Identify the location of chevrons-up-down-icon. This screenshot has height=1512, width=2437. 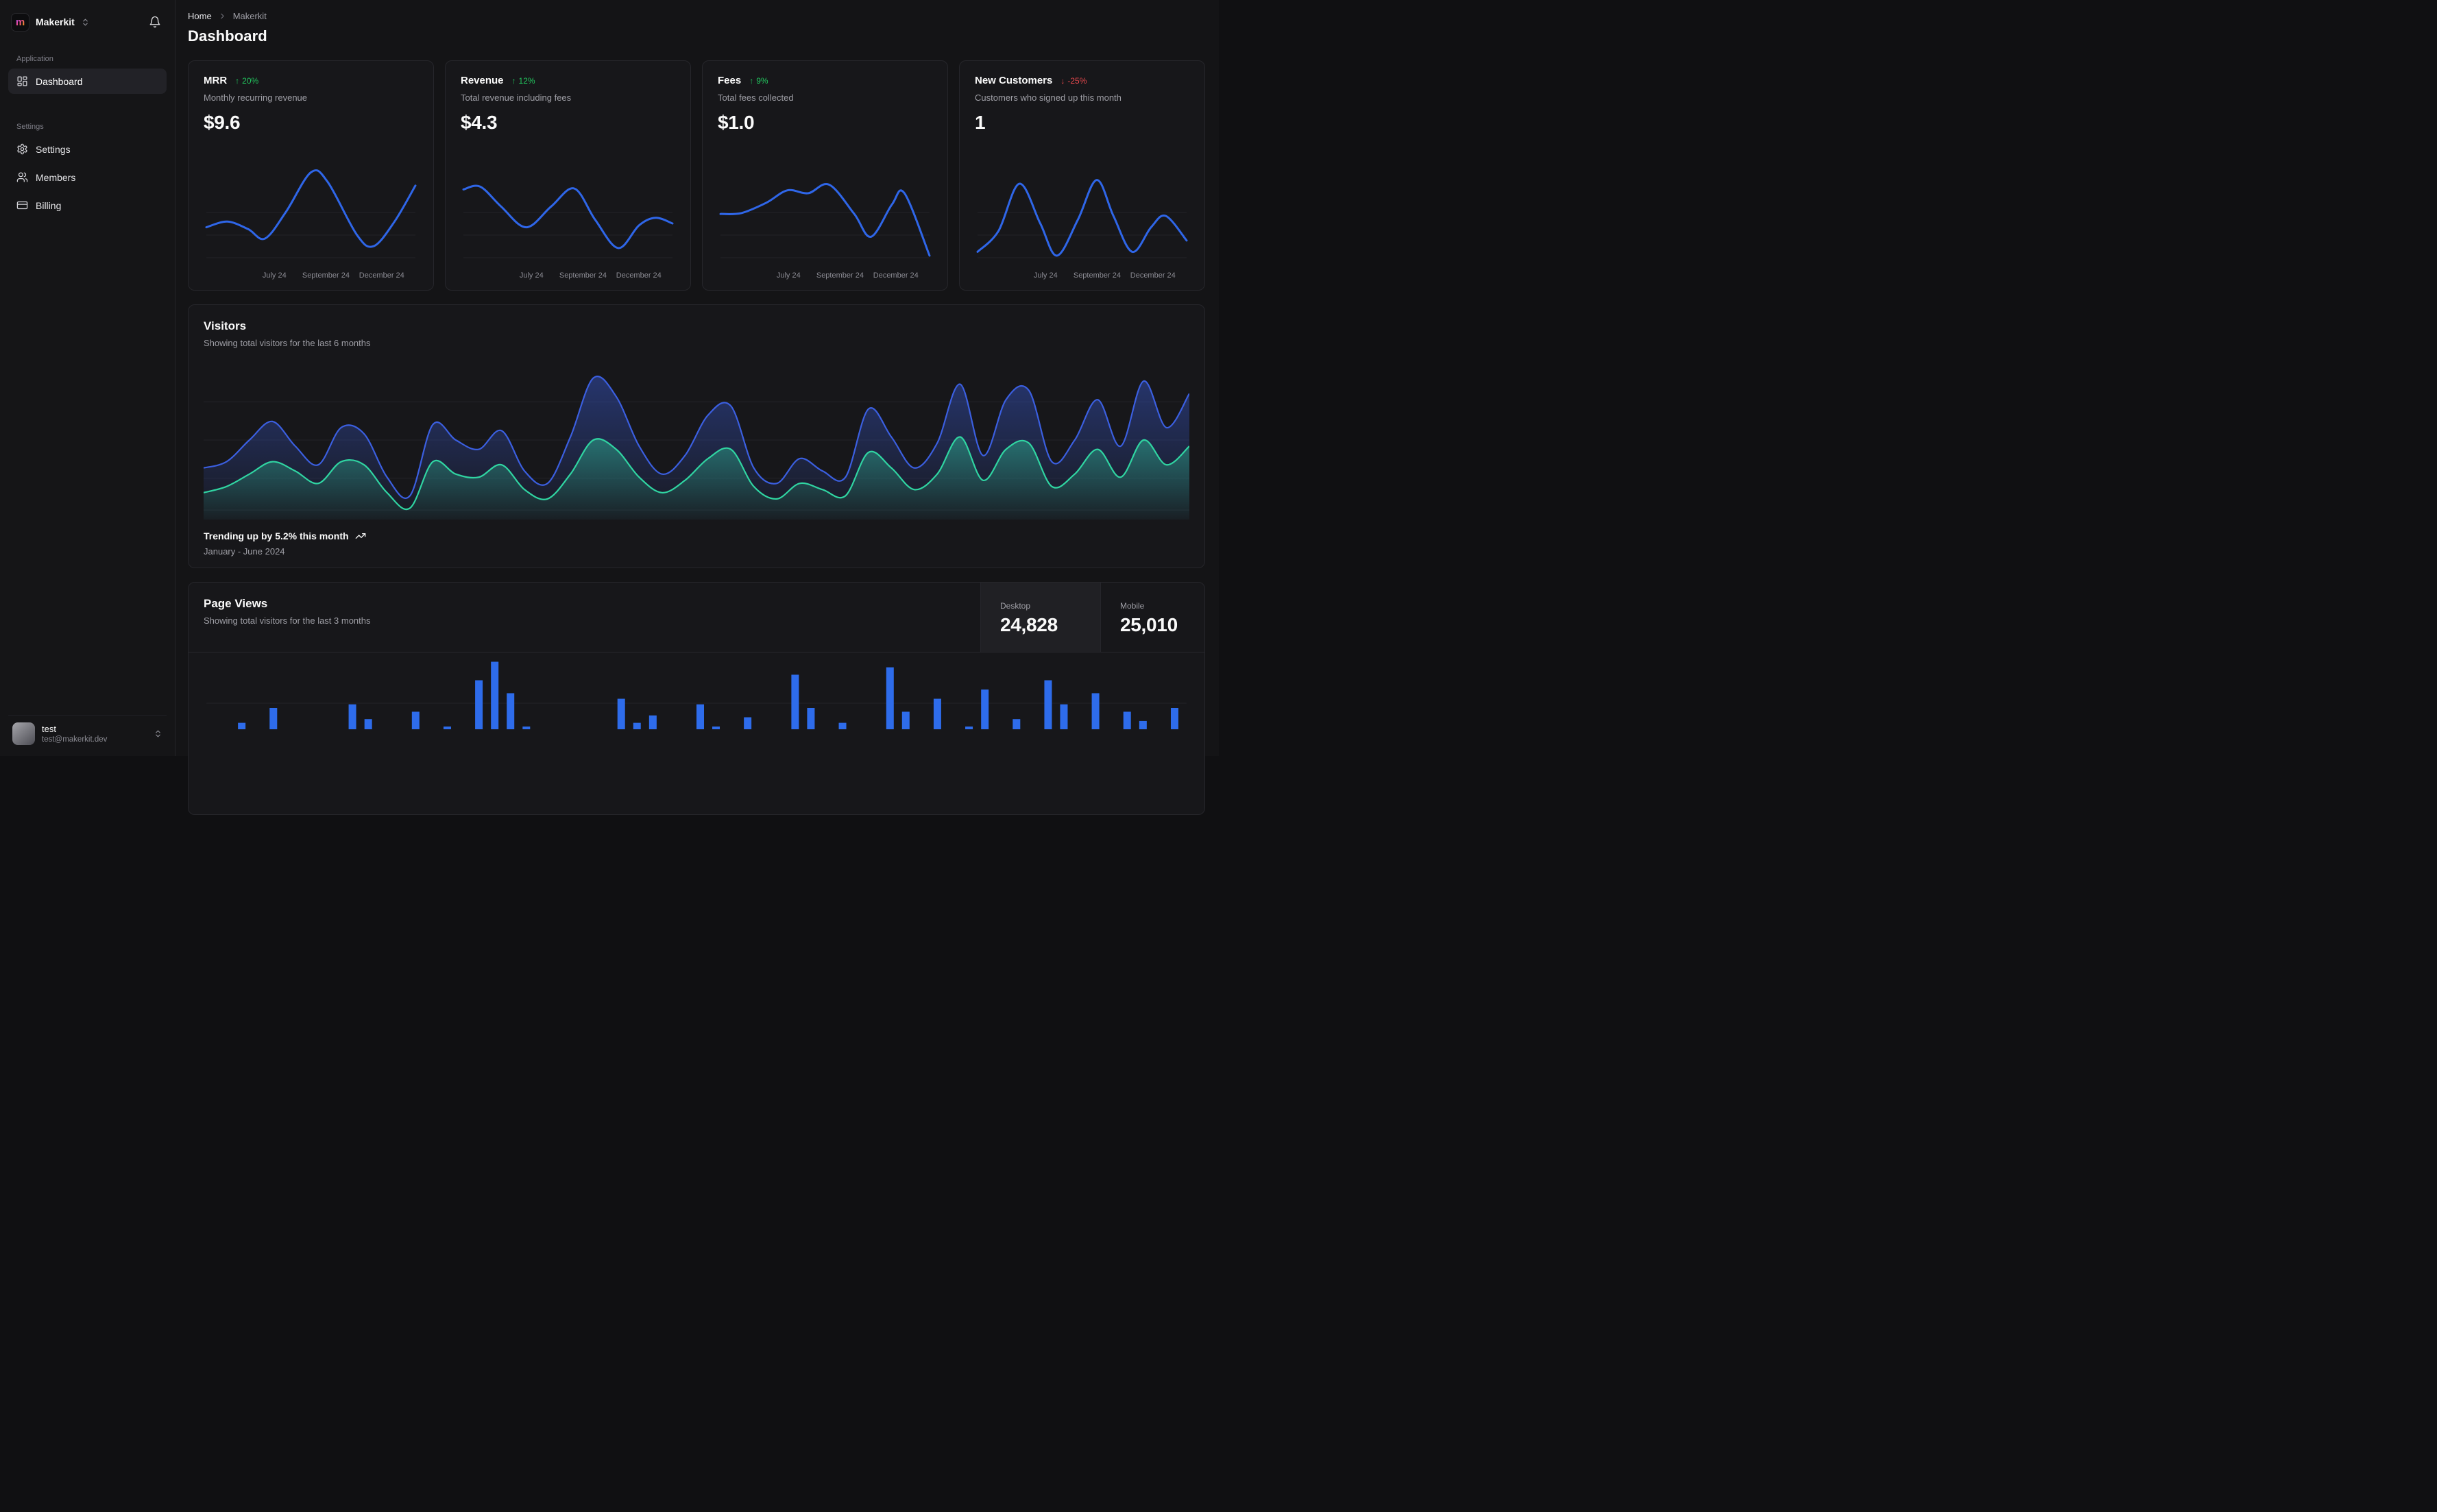
(158, 733).